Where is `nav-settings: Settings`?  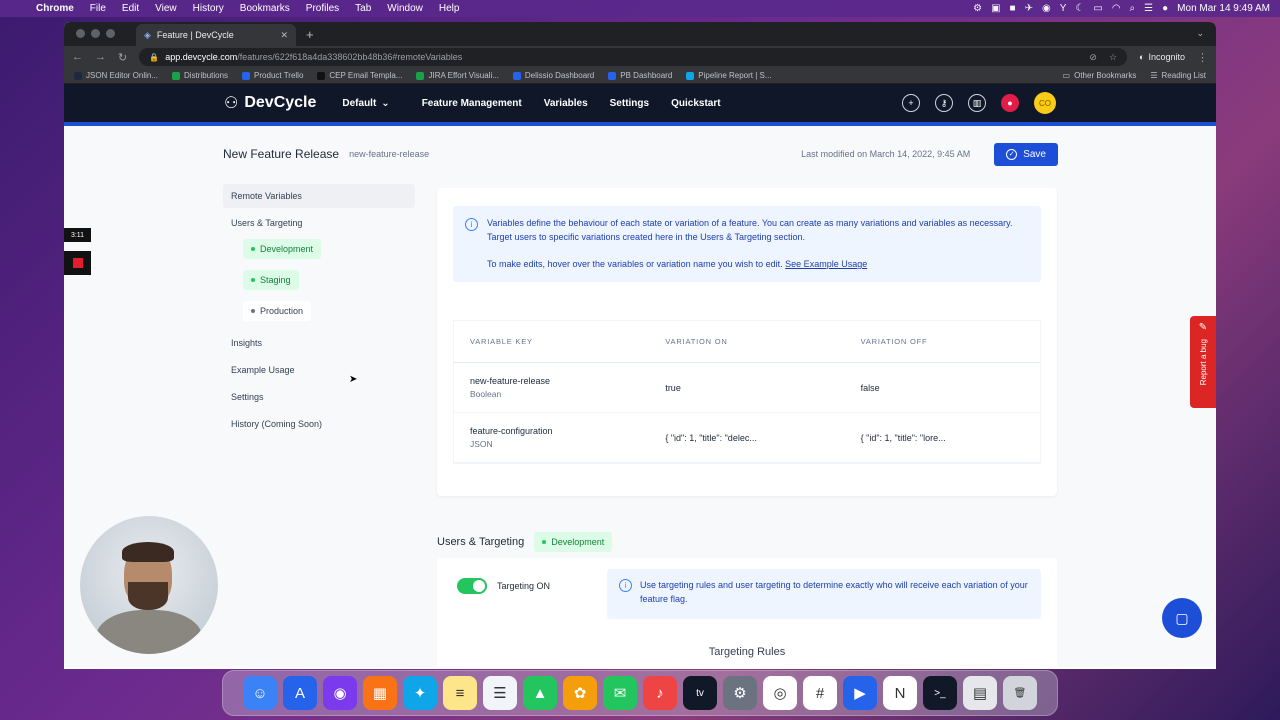 nav-settings: Settings is located at coordinates (629, 103).